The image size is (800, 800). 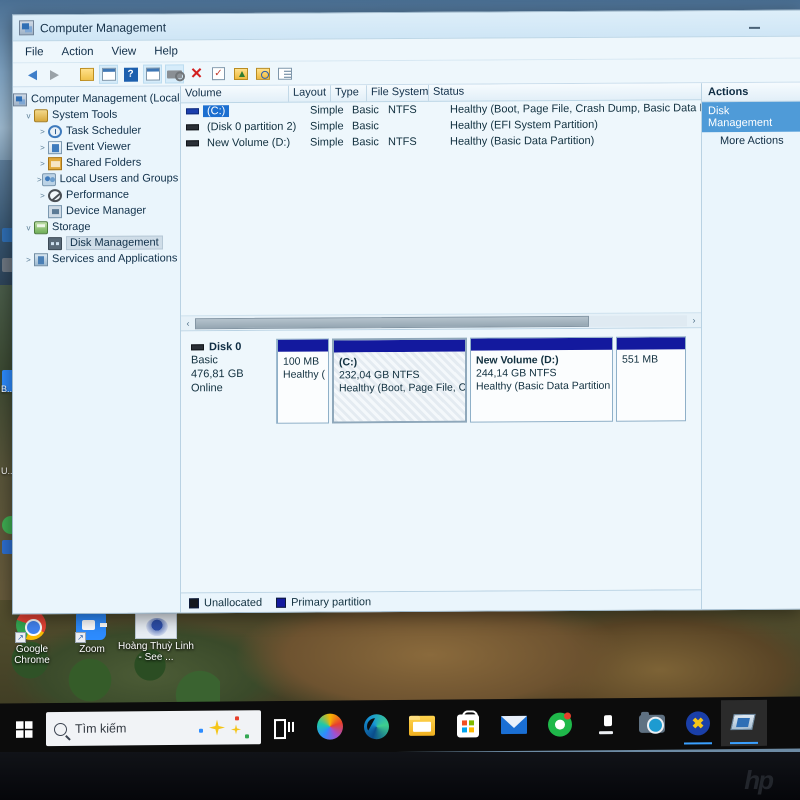 What do you see at coordinates (78, 51) in the screenshot?
I see `menu-item-action: Action` at bounding box center [78, 51].